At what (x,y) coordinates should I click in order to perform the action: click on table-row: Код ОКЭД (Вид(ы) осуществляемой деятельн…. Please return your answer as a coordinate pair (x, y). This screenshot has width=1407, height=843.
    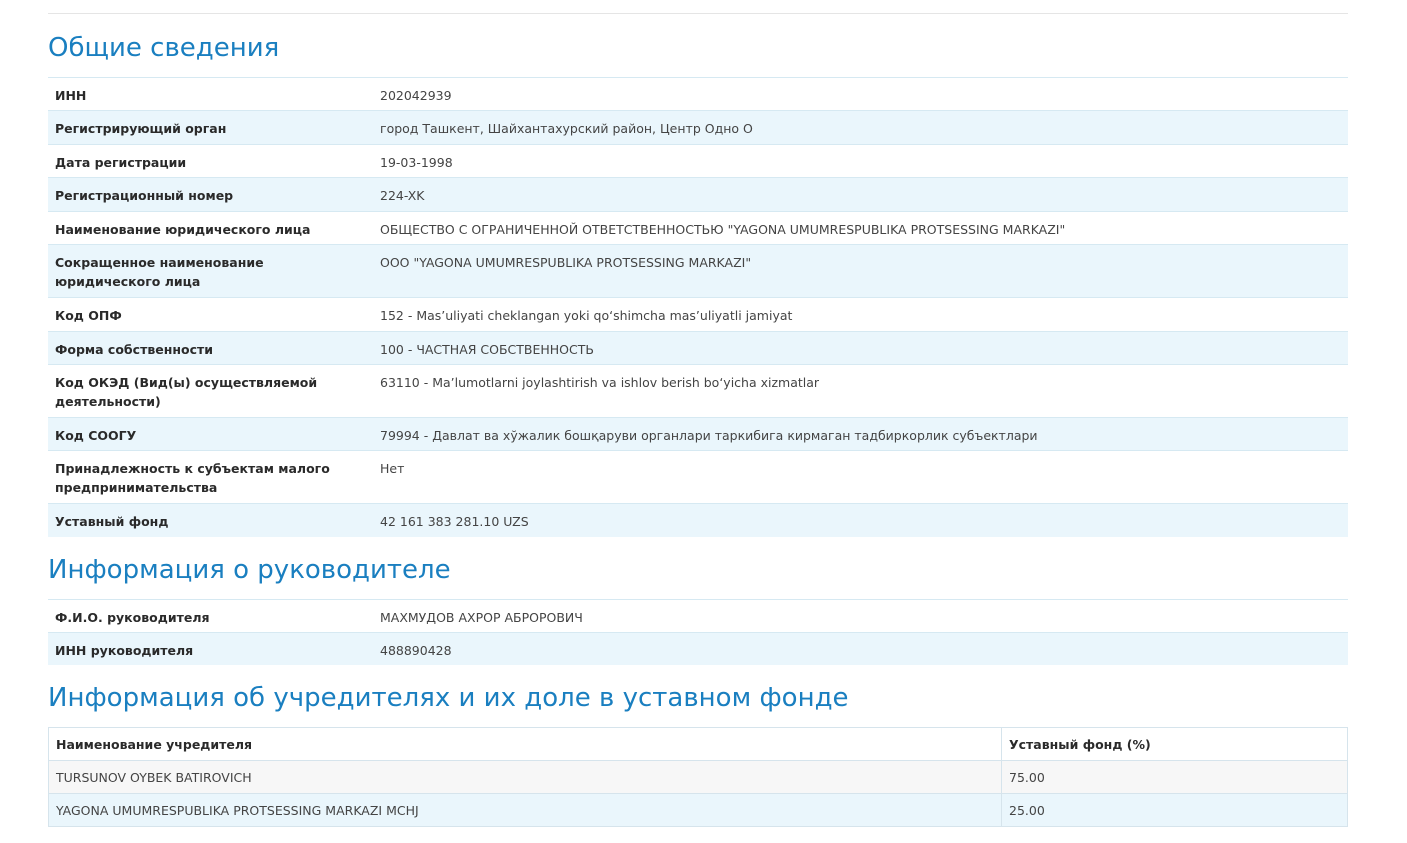
    Looking at the image, I should click on (698, 391).